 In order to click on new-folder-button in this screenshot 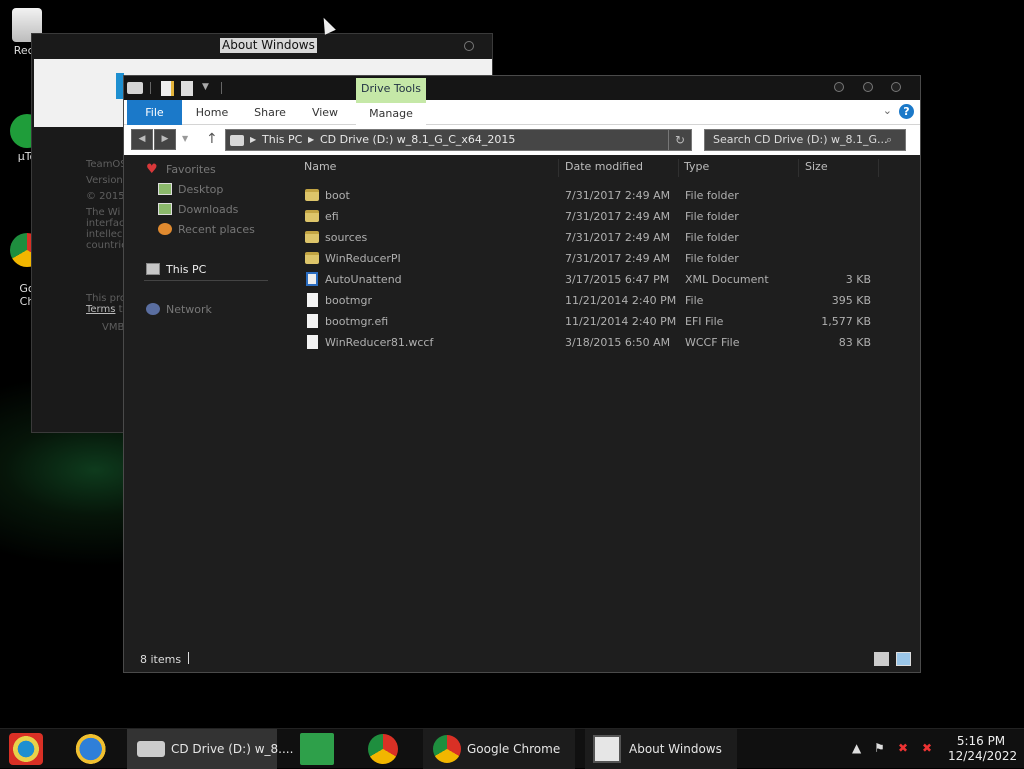, I will do `click(187, 88)`.